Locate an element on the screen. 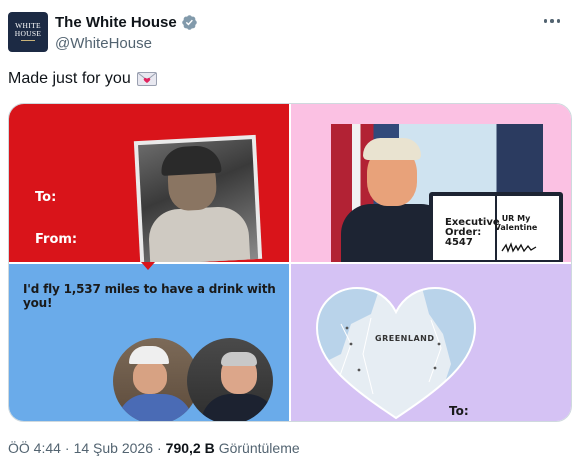  executive-order-photo: Executive Order: 4547 UR My Valentine is located at coordinates (447, 193).